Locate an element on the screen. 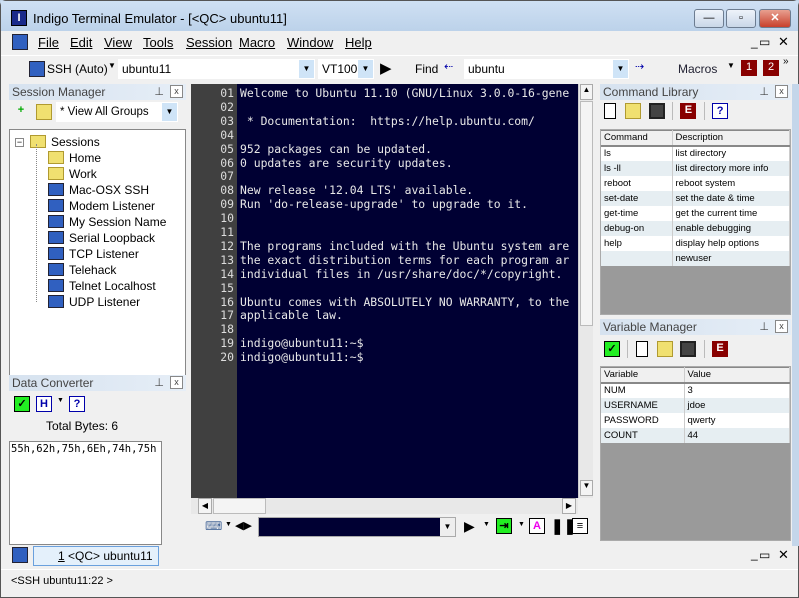  table-row: debug-on enable debugging is located at coordinates (695, 228).